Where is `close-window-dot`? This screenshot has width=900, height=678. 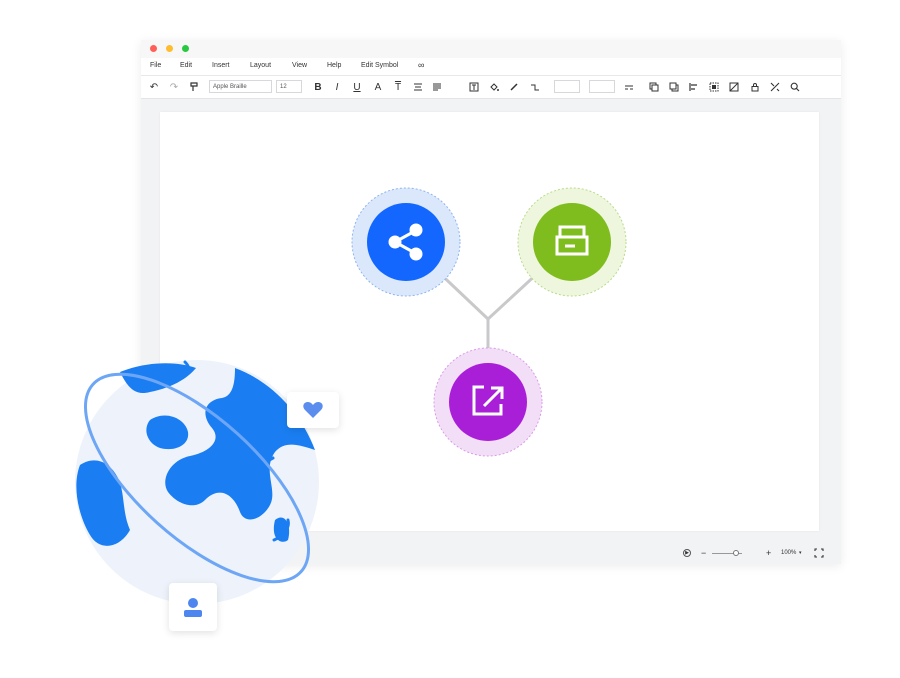 close-window-dot is located at coordinates (153, 48).